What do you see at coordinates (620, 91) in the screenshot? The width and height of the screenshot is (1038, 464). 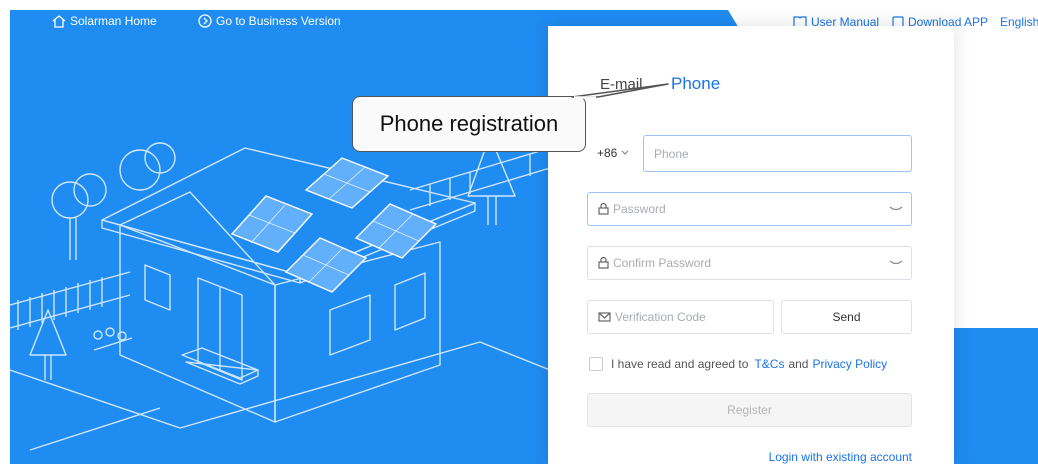 I see `callout-pointer` at bounding box center [620, 91].